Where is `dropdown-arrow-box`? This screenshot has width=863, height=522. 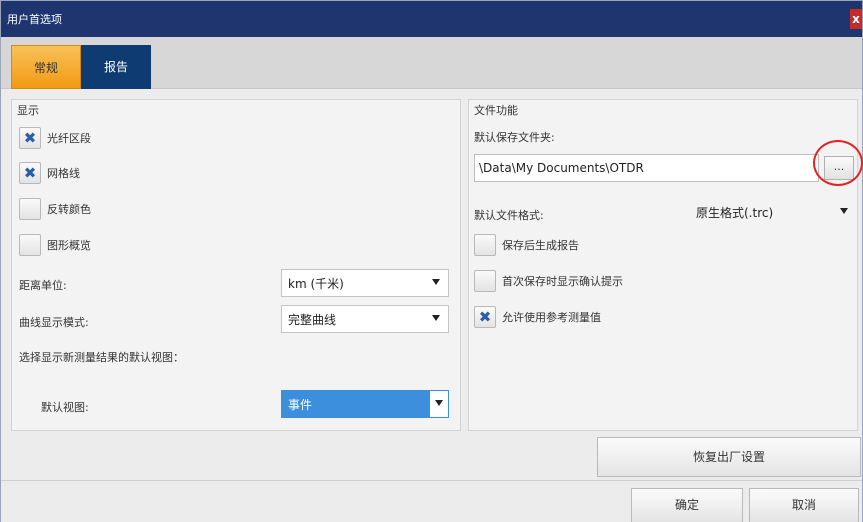
dropdown-arrow-box is located at coordinates (439, 404).